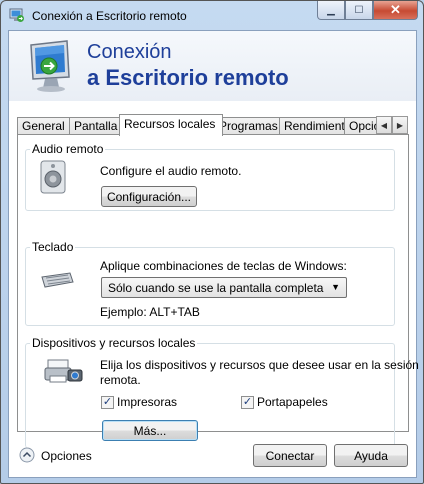 Image resolution: width=424 pixels, height=484 pixels. Describe the element at coordinates (43, 126) in the screenshot. I see `tab-general: General` at that location.